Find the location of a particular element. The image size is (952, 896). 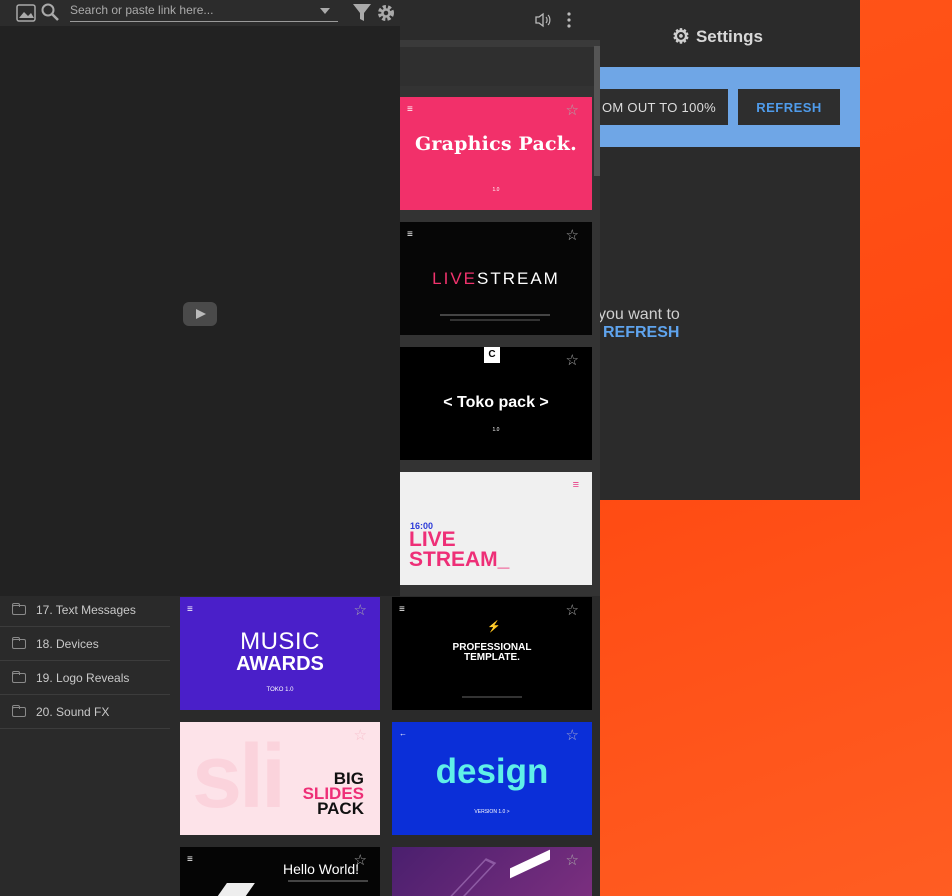

thumbnail-music-awards: ≡ ☆ MUSIC AWARDS TOKO 1.0 is located at coordinates (280, 653).